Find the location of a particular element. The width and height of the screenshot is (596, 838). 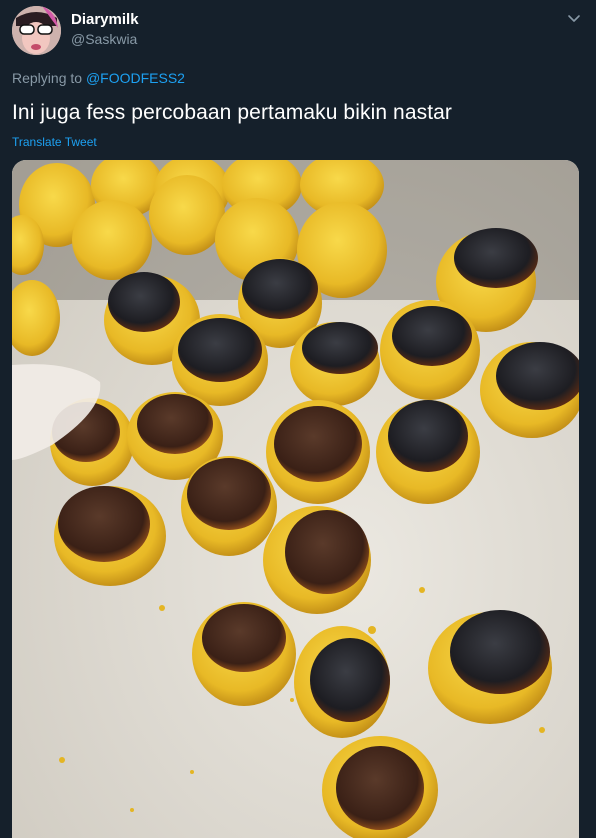

mention-link: @FOODFESS2 is located at coordinates (135, 78).